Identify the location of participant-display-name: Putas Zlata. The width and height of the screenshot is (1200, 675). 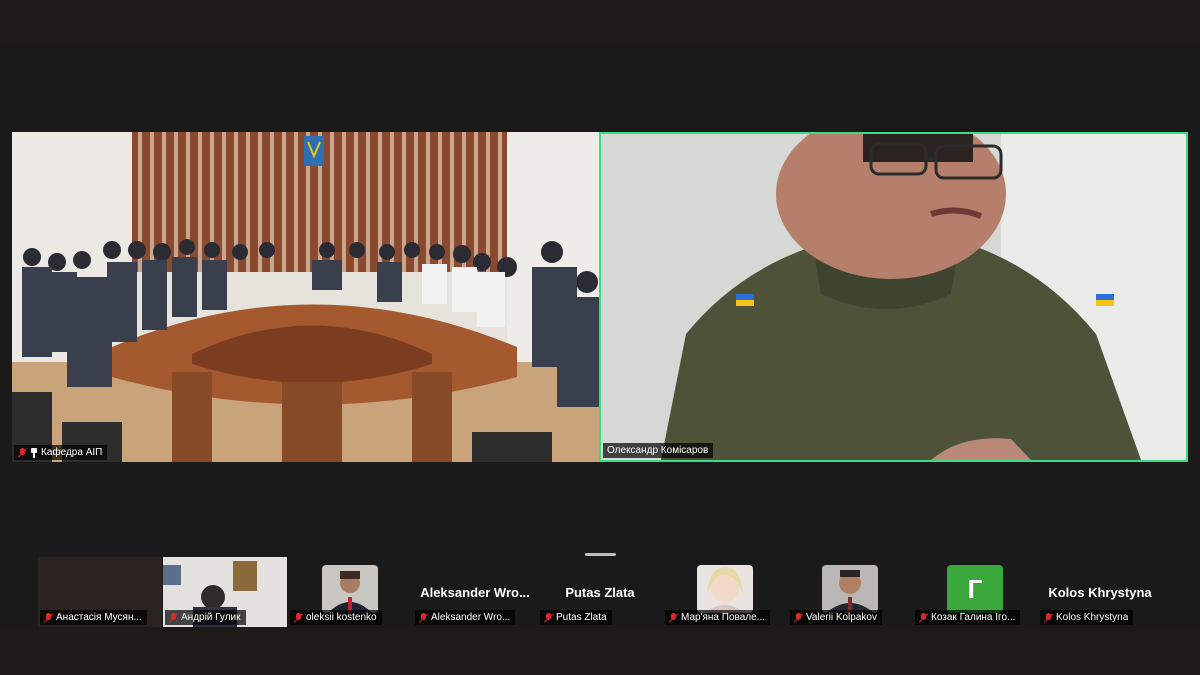
(600, 592).